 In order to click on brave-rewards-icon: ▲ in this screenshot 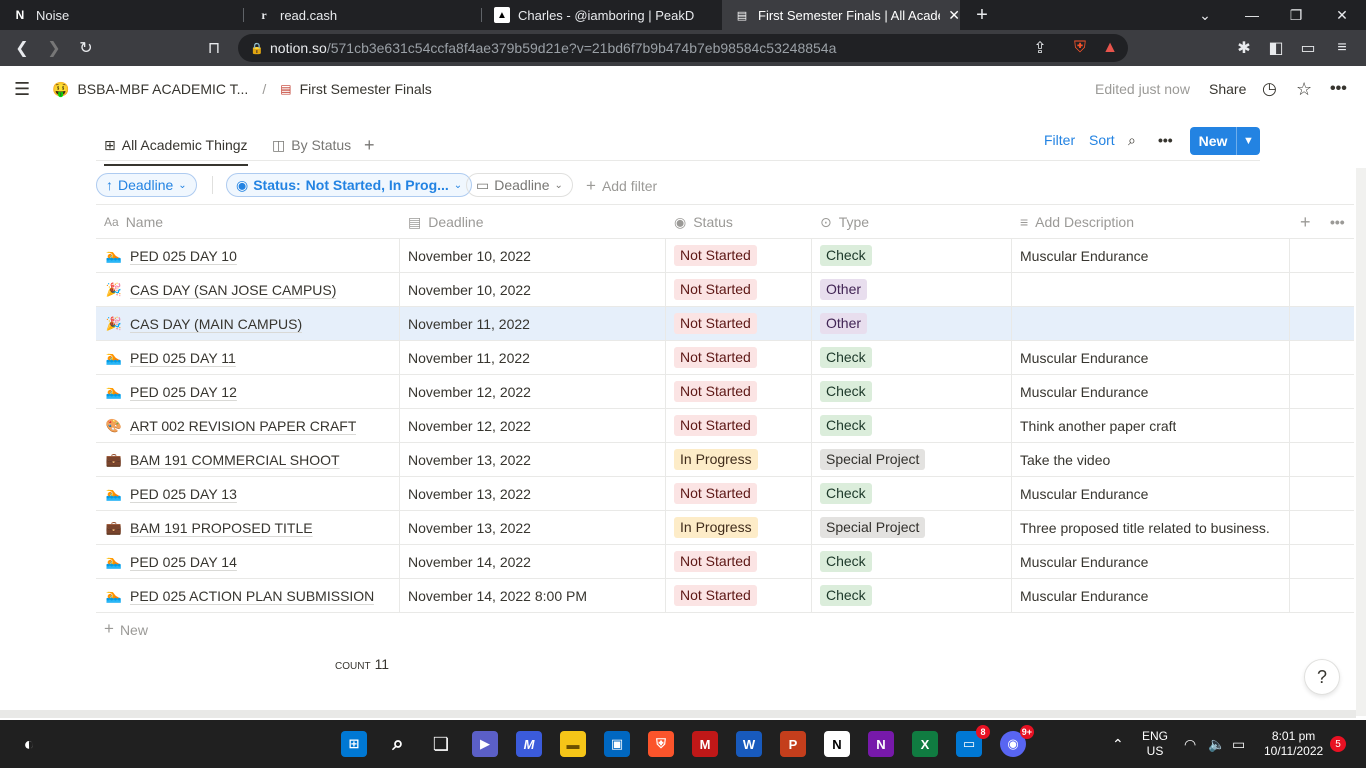, I will do `click(1110, 48)`.